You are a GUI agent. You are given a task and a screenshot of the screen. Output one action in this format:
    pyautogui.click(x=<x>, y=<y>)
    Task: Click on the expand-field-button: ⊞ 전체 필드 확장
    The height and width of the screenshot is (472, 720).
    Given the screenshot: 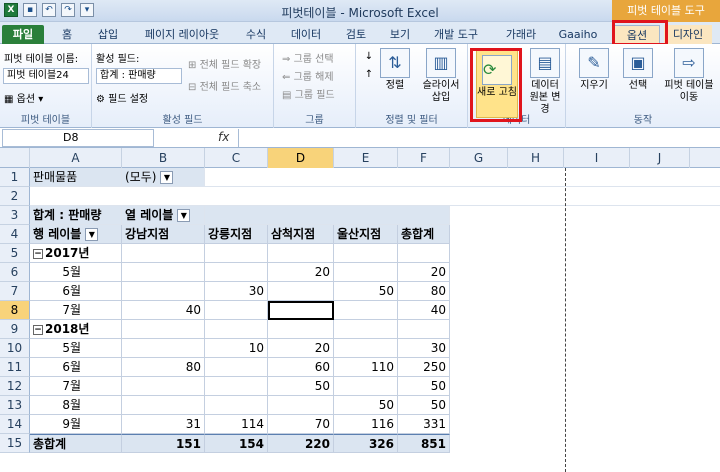 What is the action you would take?
    pyautogui.click(x=224, y=63)
    